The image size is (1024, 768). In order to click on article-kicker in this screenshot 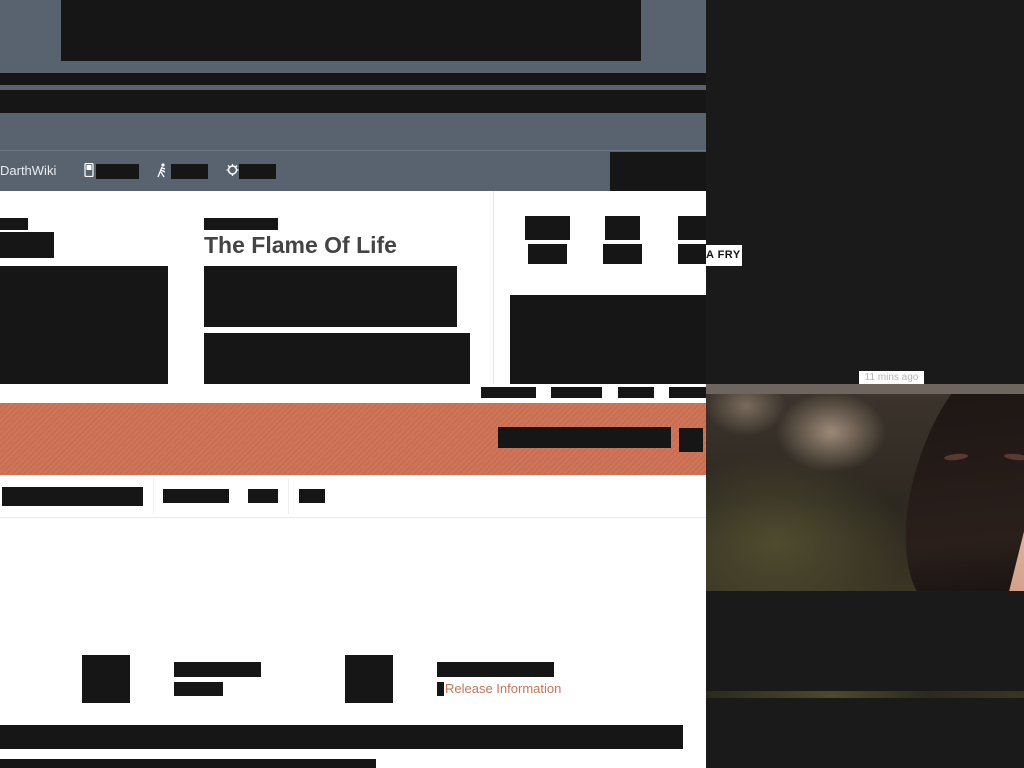, I will do `click(241, 224)`.